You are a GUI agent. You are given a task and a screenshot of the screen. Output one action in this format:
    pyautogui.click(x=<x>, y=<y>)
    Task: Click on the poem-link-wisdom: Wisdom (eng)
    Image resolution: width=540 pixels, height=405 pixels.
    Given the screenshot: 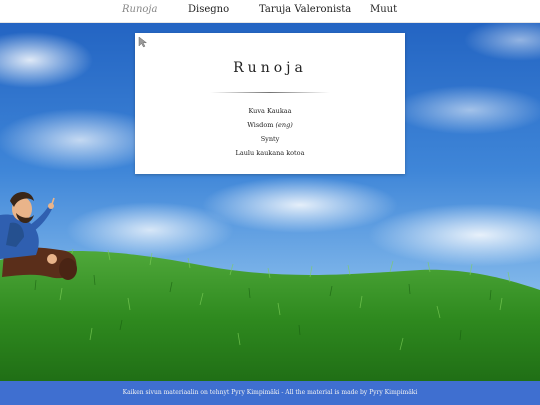 What is the action you would take?
    pyautogui.click(x=270, y=125)
    